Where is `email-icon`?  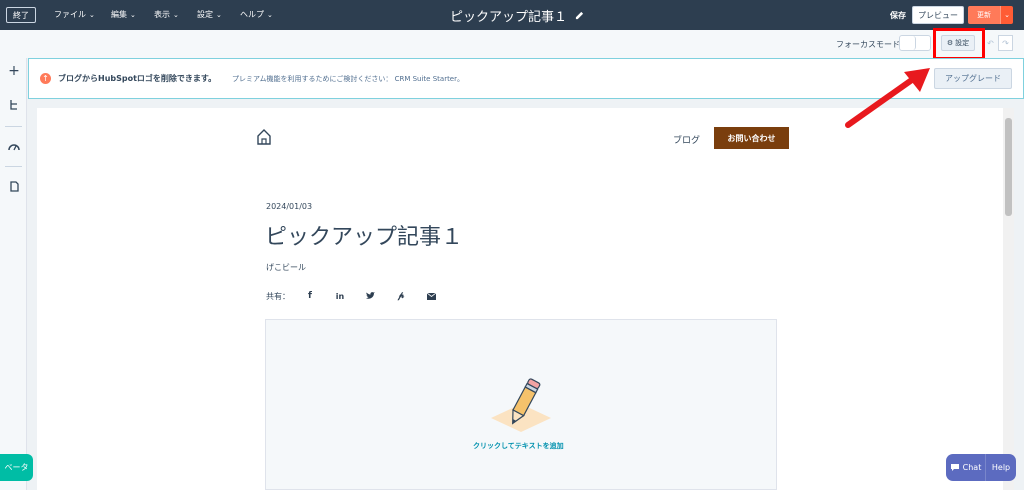 email-icon is located at coordinates (431, 296).